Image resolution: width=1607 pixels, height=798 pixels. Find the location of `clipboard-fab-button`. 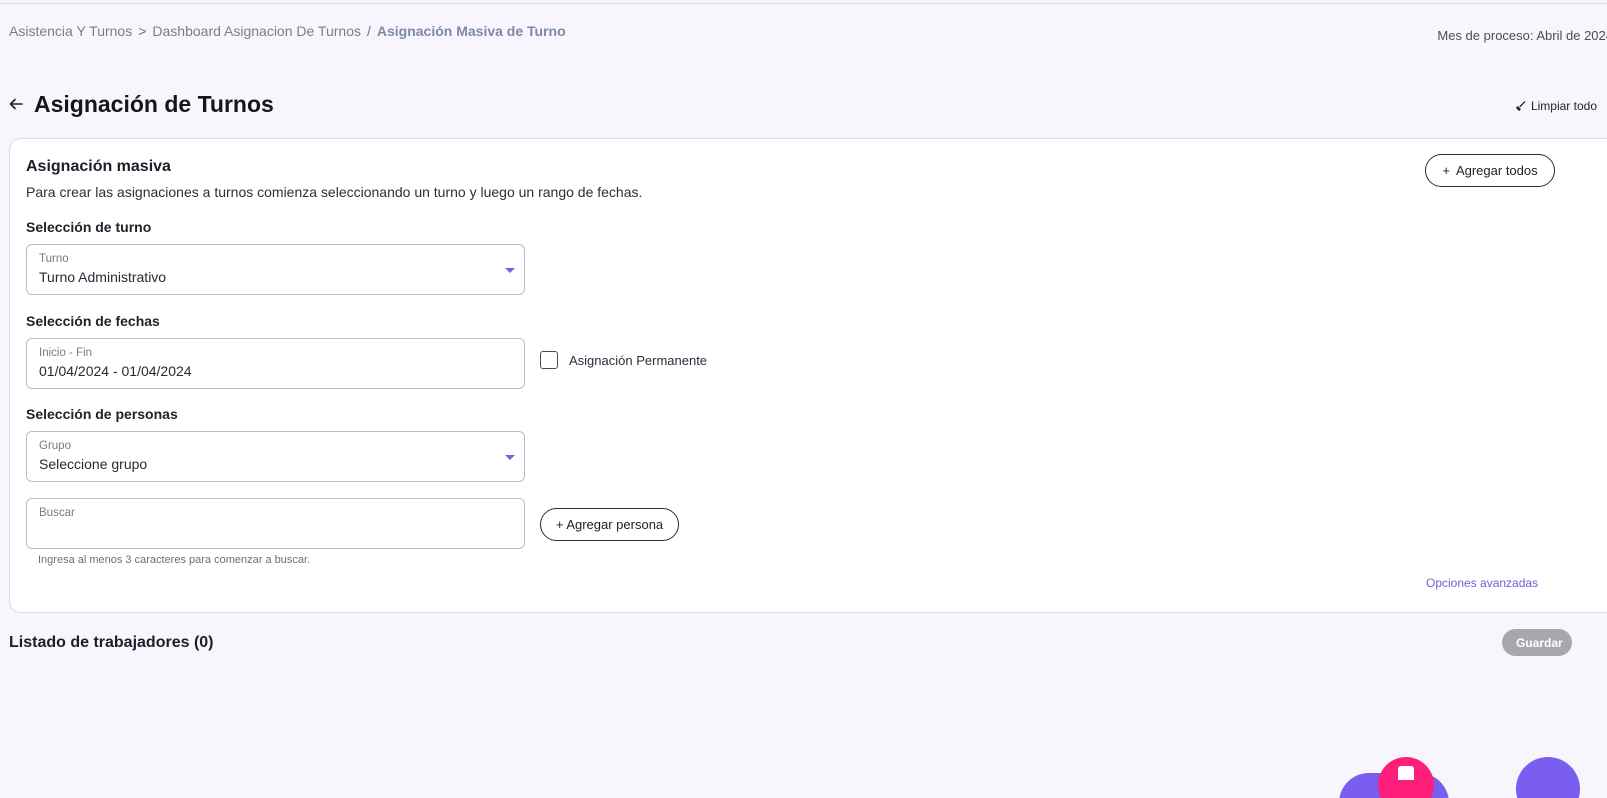

clipboard-fab-button is located at coordinates (1406, 777).